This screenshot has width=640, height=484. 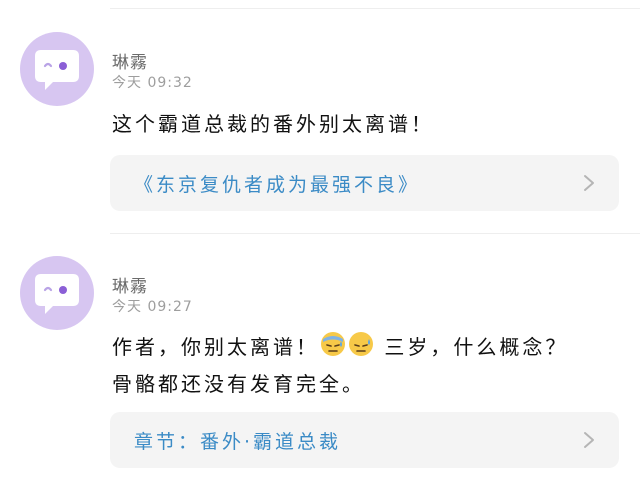 What do you see at coordinates (238, 442) in the screenshot?
I see `linked-chapter-title: 章节：番外·霸道总裁` at bounding box center [238, 442].